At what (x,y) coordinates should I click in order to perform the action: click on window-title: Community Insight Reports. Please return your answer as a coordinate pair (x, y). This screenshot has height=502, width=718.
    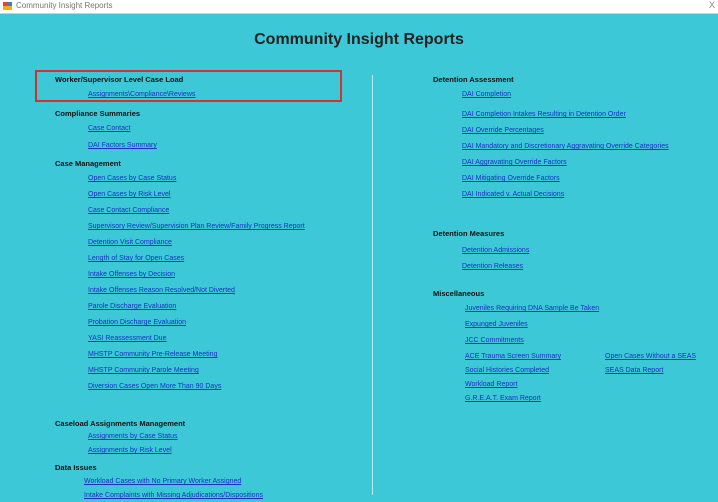
    Looking at the image, I should click on (64, 5).